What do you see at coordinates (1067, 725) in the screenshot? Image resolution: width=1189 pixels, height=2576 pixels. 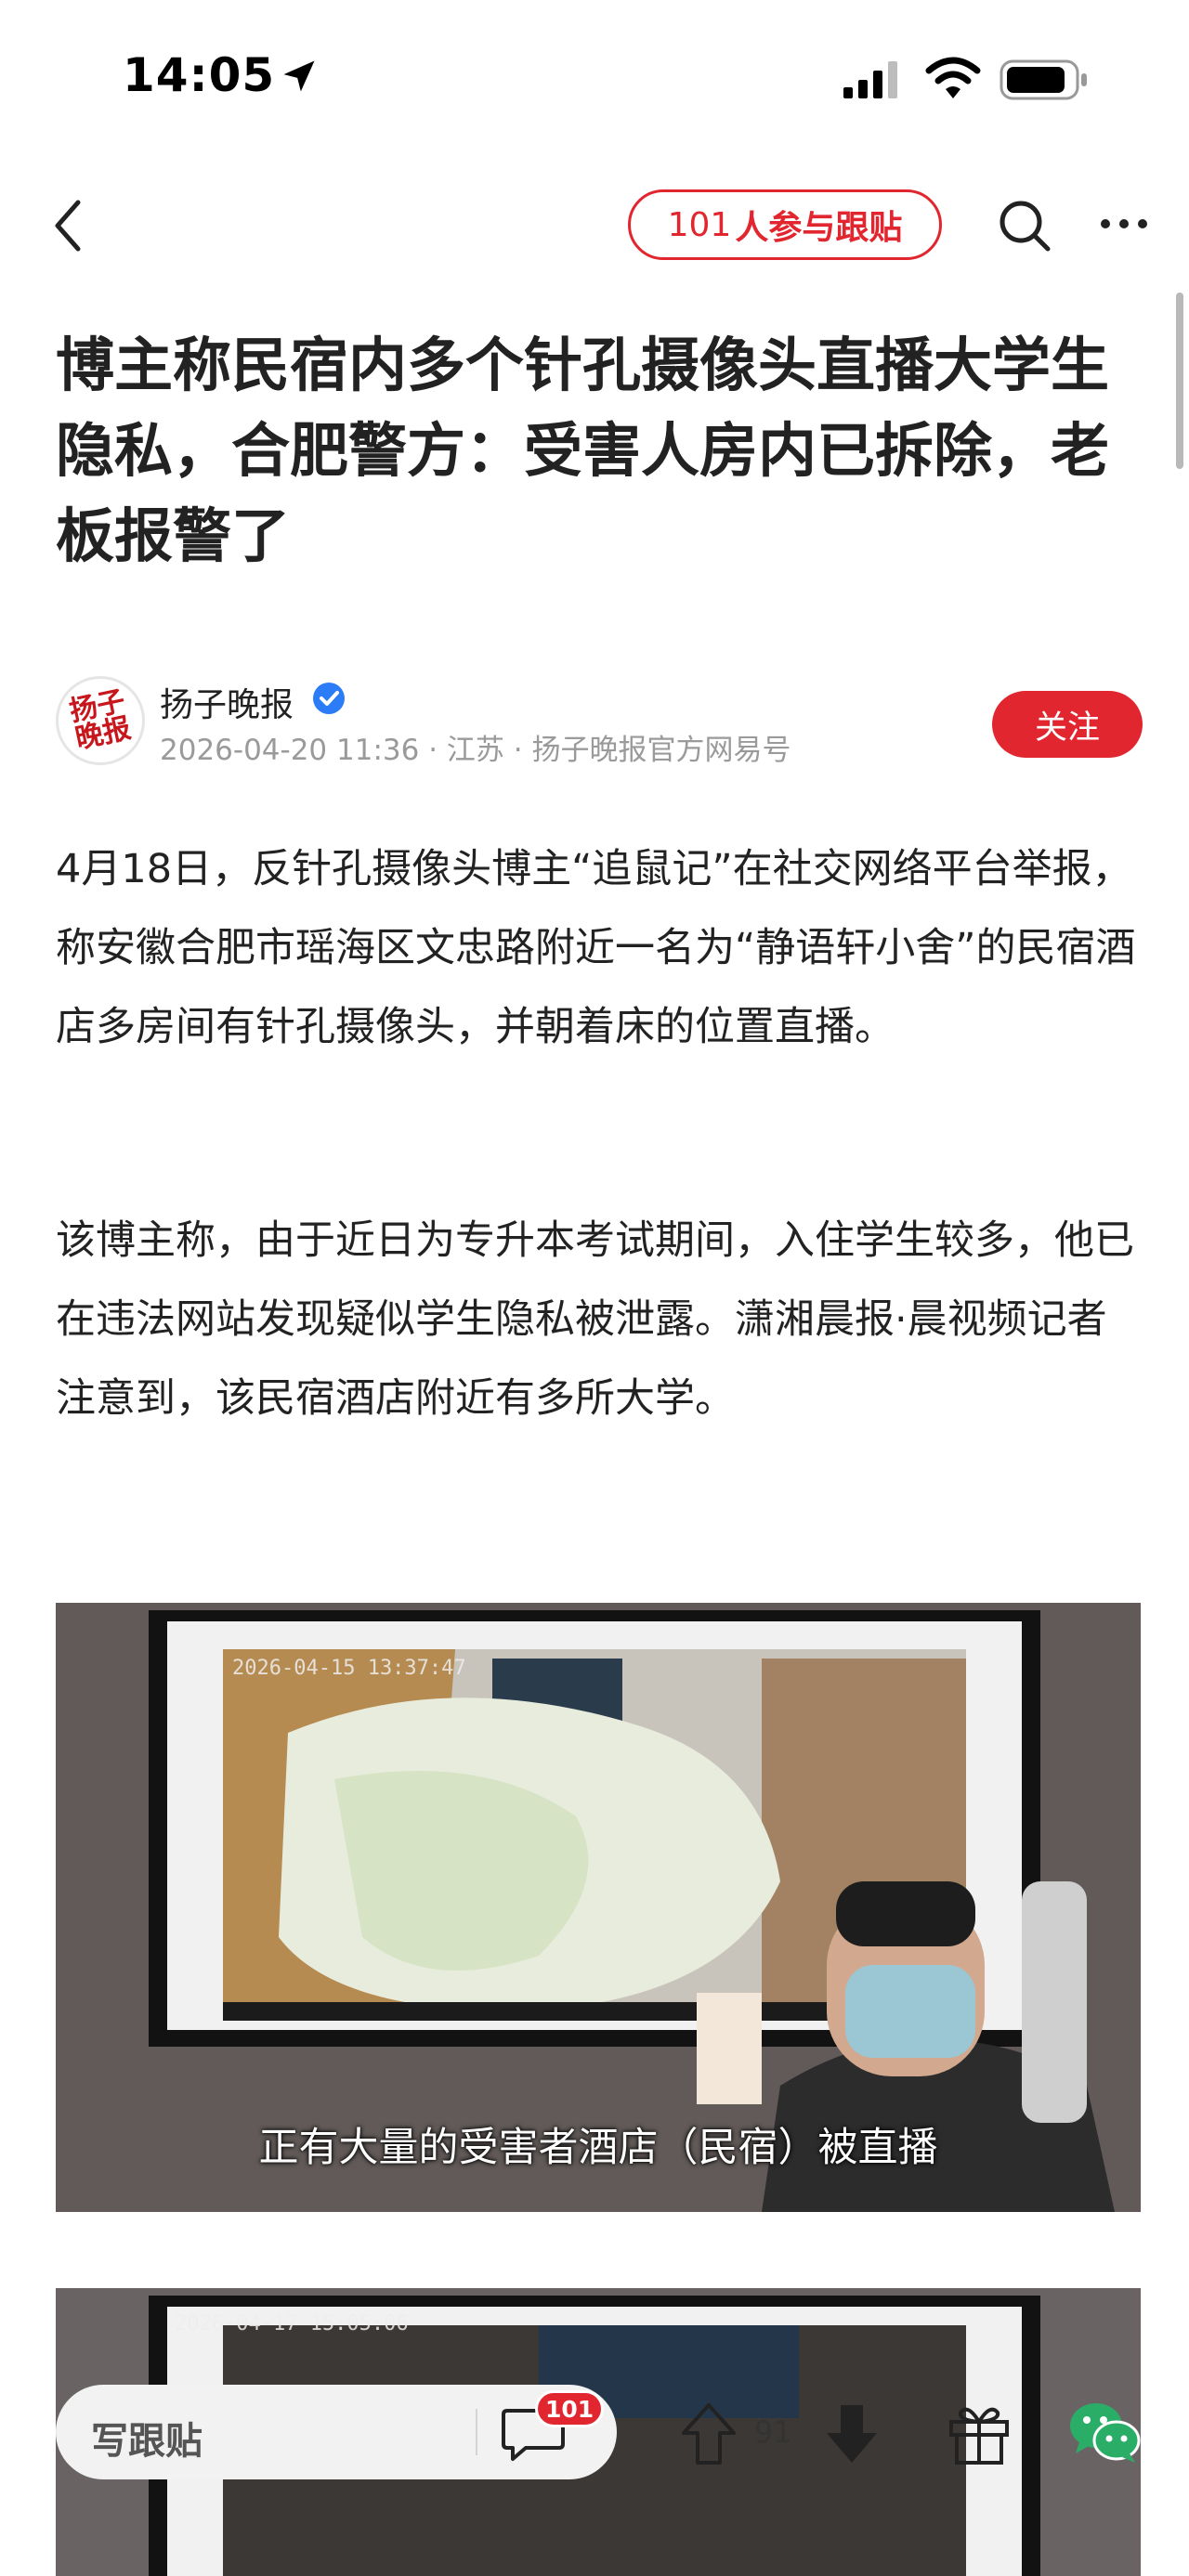 I see `follow-button: 关注` at bounding box center [1067, 725].